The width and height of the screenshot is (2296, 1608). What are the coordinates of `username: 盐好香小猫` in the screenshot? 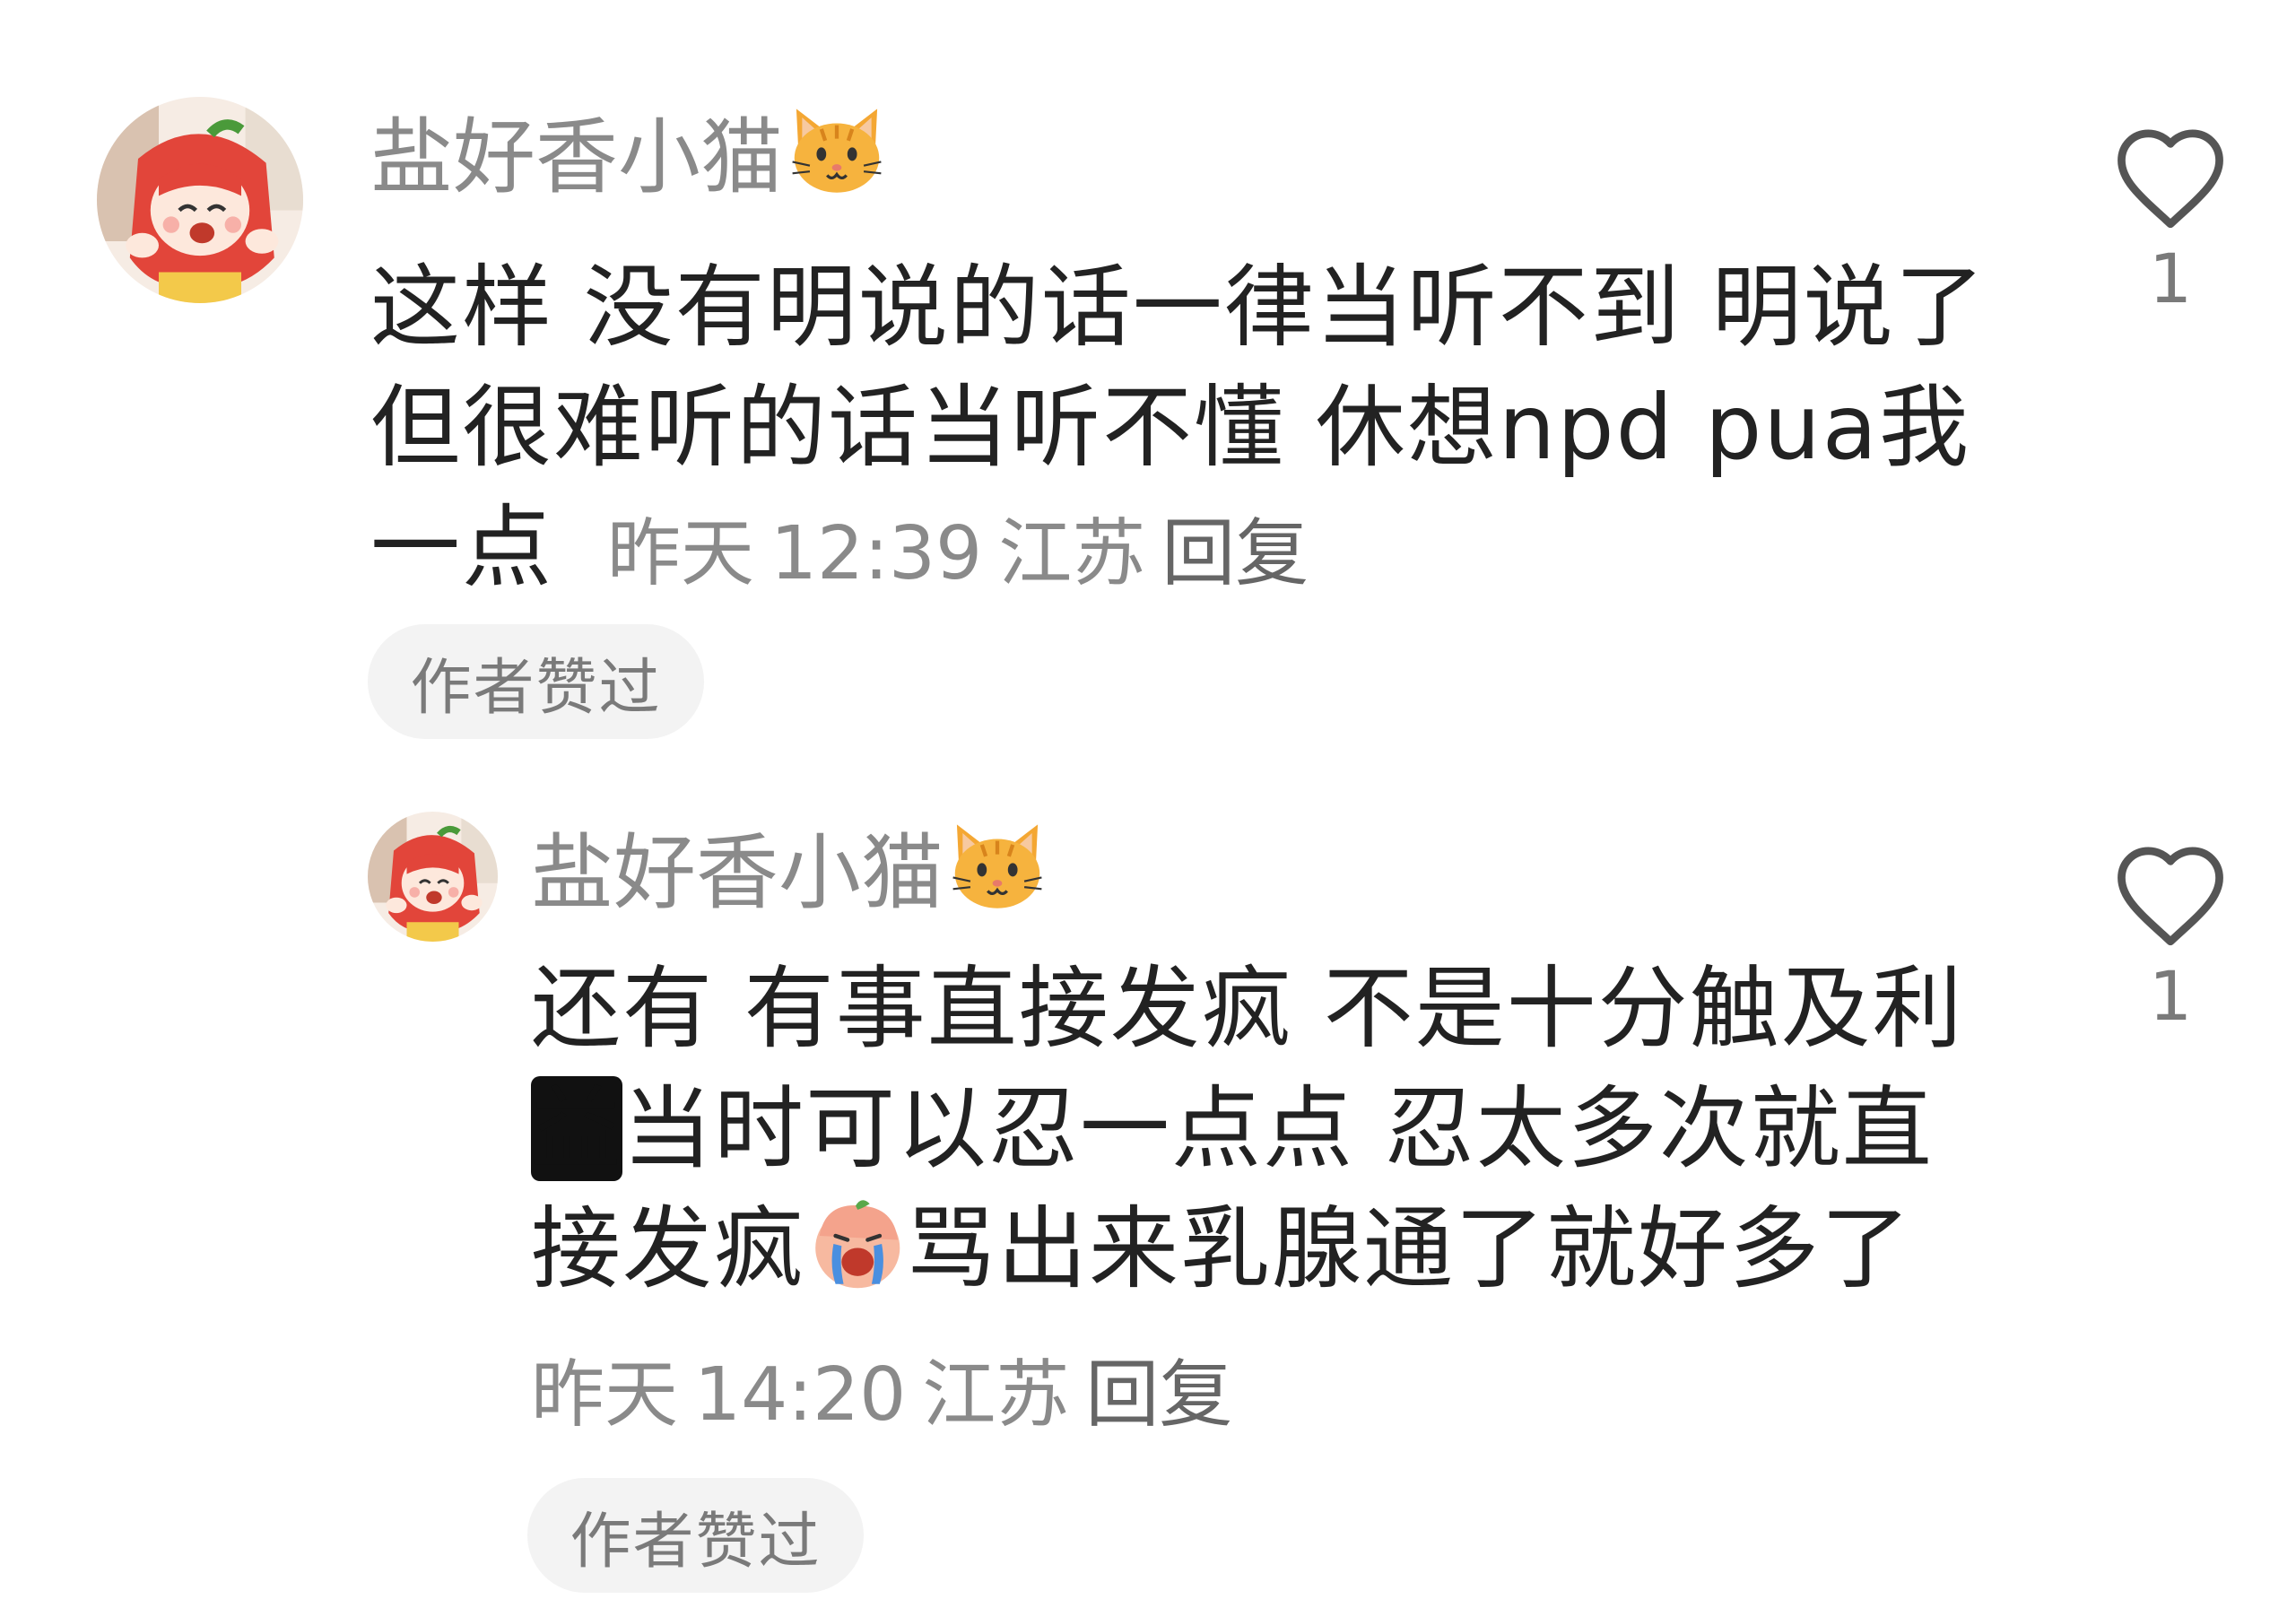 It's located at (788, 869).